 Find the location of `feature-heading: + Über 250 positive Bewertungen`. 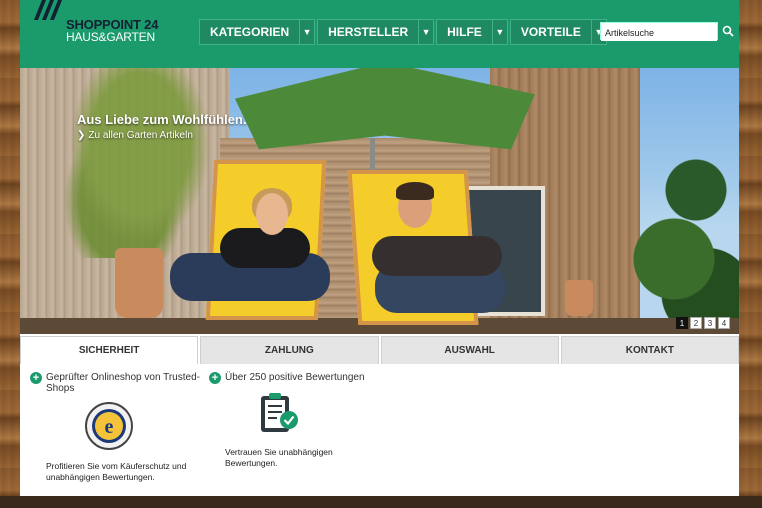

feature-heading: + Über 250 positive Bewertungen is located at coordinates (296, 378).